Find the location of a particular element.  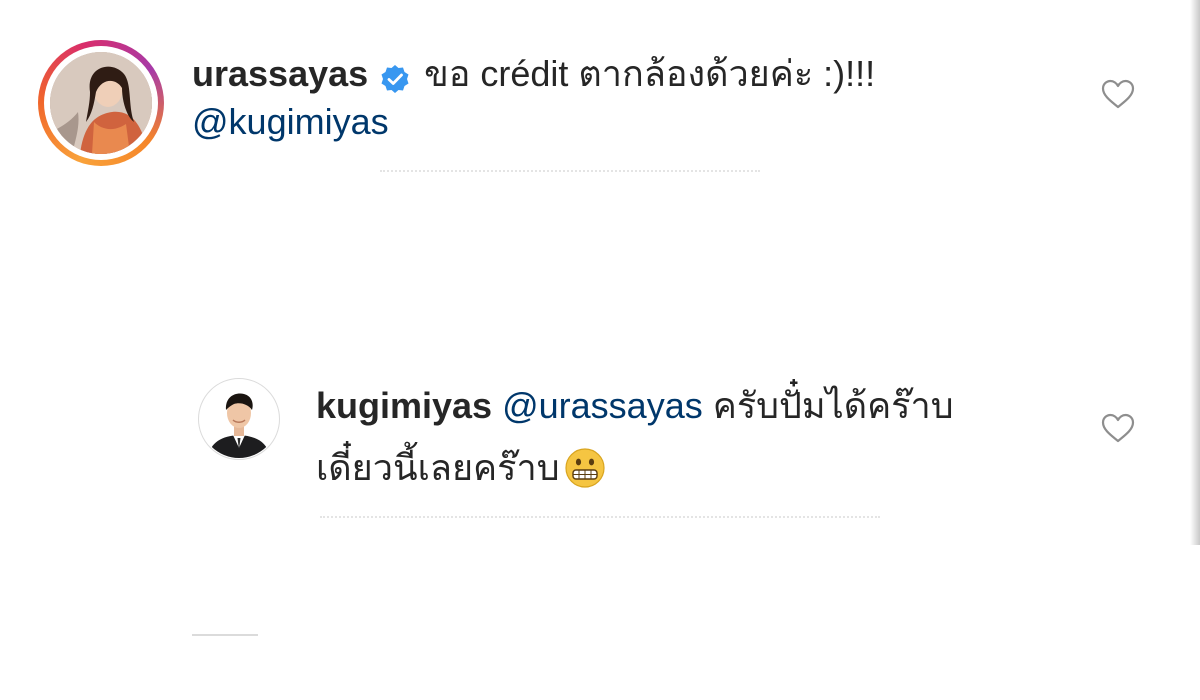

reply-text-line2: เดี๋ยวนี้เลยคร๊าบ is located at coordinates (461, 468).